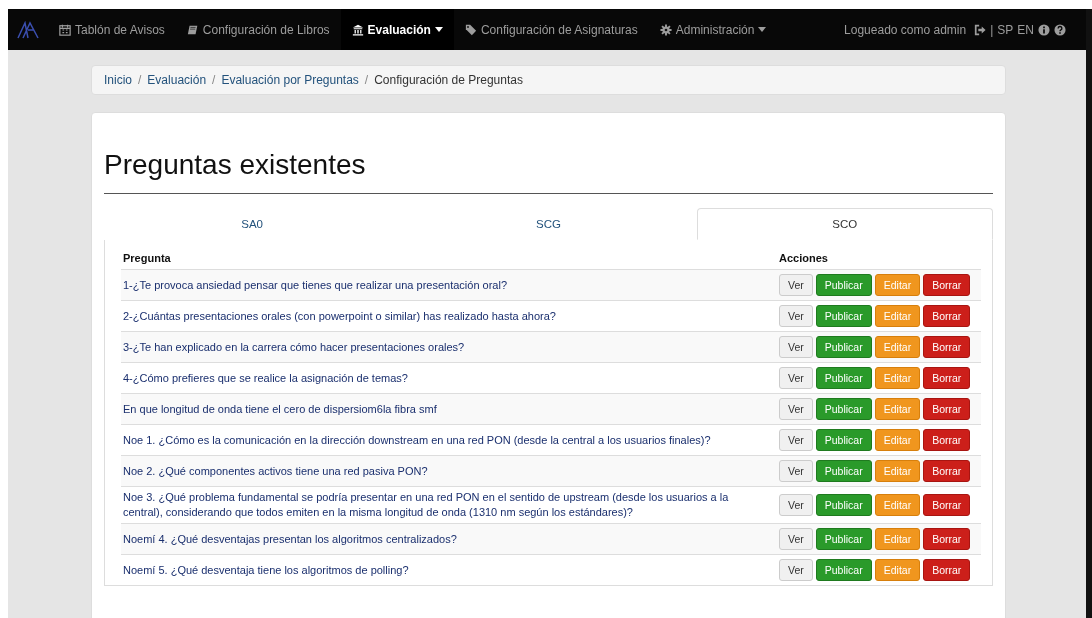 Image resolution: width=1092 pixels, height=618 pixels. Describe the element at coordinates (1060, 29) in the screenshot. I see `help-icon` at that location.